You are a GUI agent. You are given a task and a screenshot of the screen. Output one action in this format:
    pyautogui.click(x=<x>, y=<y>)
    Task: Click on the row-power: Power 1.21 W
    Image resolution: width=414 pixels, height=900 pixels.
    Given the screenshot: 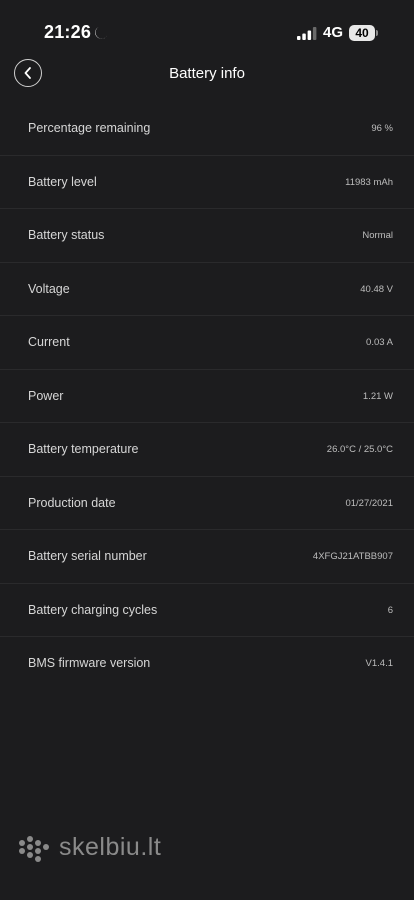 What is the action you would take?
    pyautogui.click(x=207, y=396)
    